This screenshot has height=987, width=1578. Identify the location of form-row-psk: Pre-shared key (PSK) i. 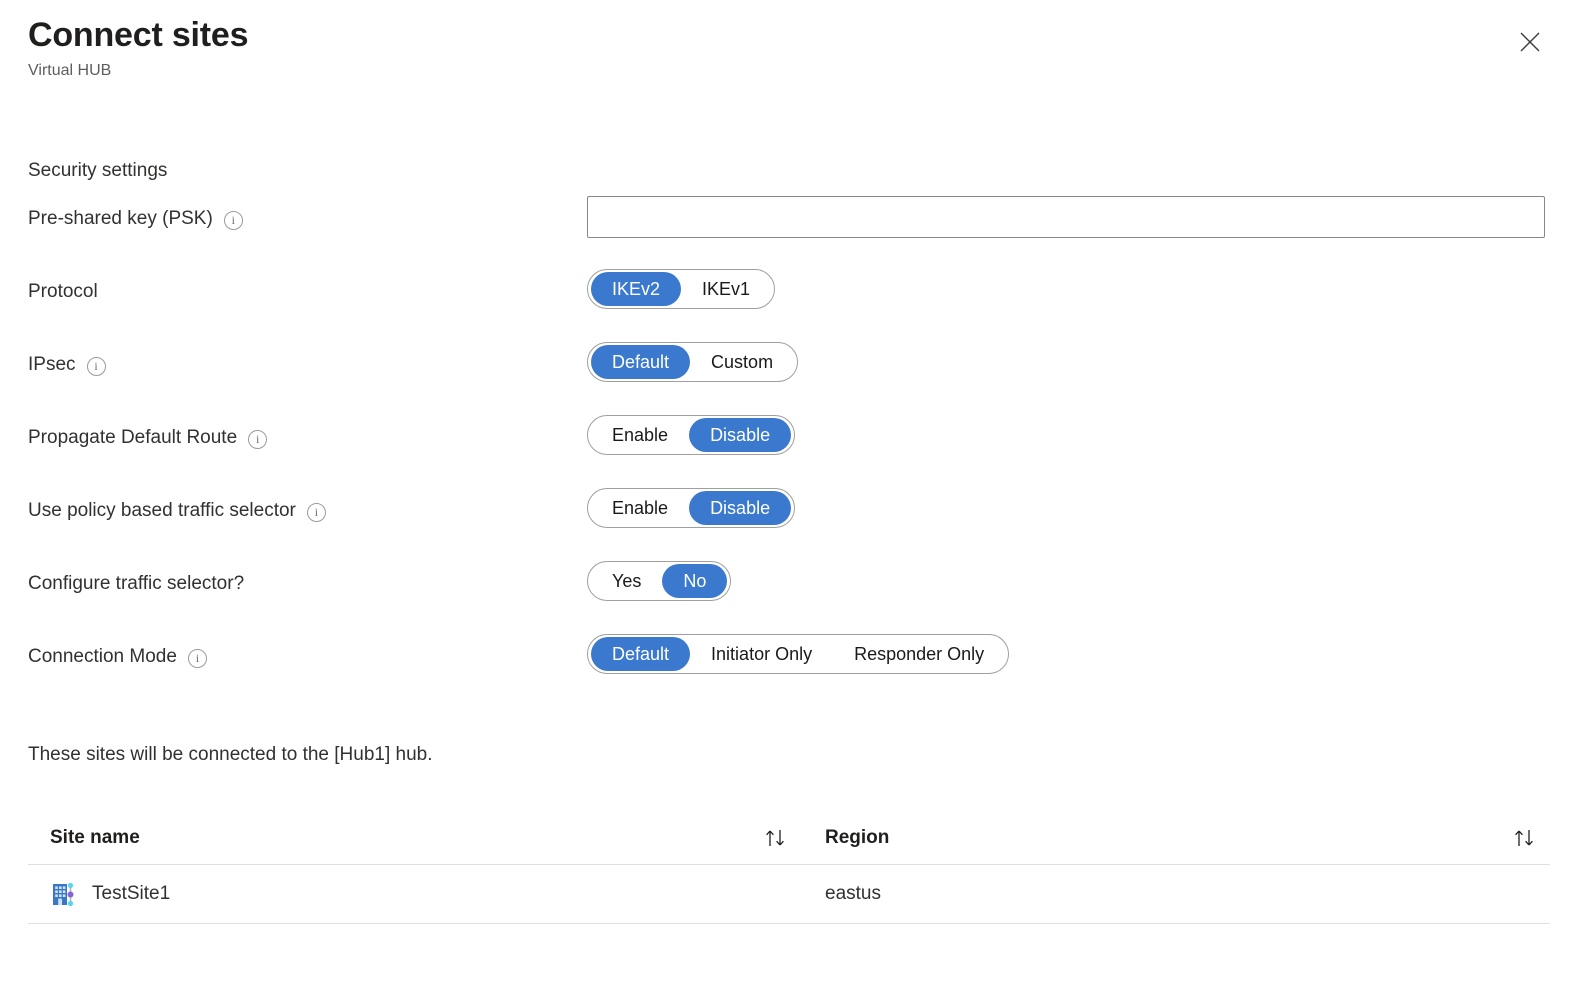
(789, 232).